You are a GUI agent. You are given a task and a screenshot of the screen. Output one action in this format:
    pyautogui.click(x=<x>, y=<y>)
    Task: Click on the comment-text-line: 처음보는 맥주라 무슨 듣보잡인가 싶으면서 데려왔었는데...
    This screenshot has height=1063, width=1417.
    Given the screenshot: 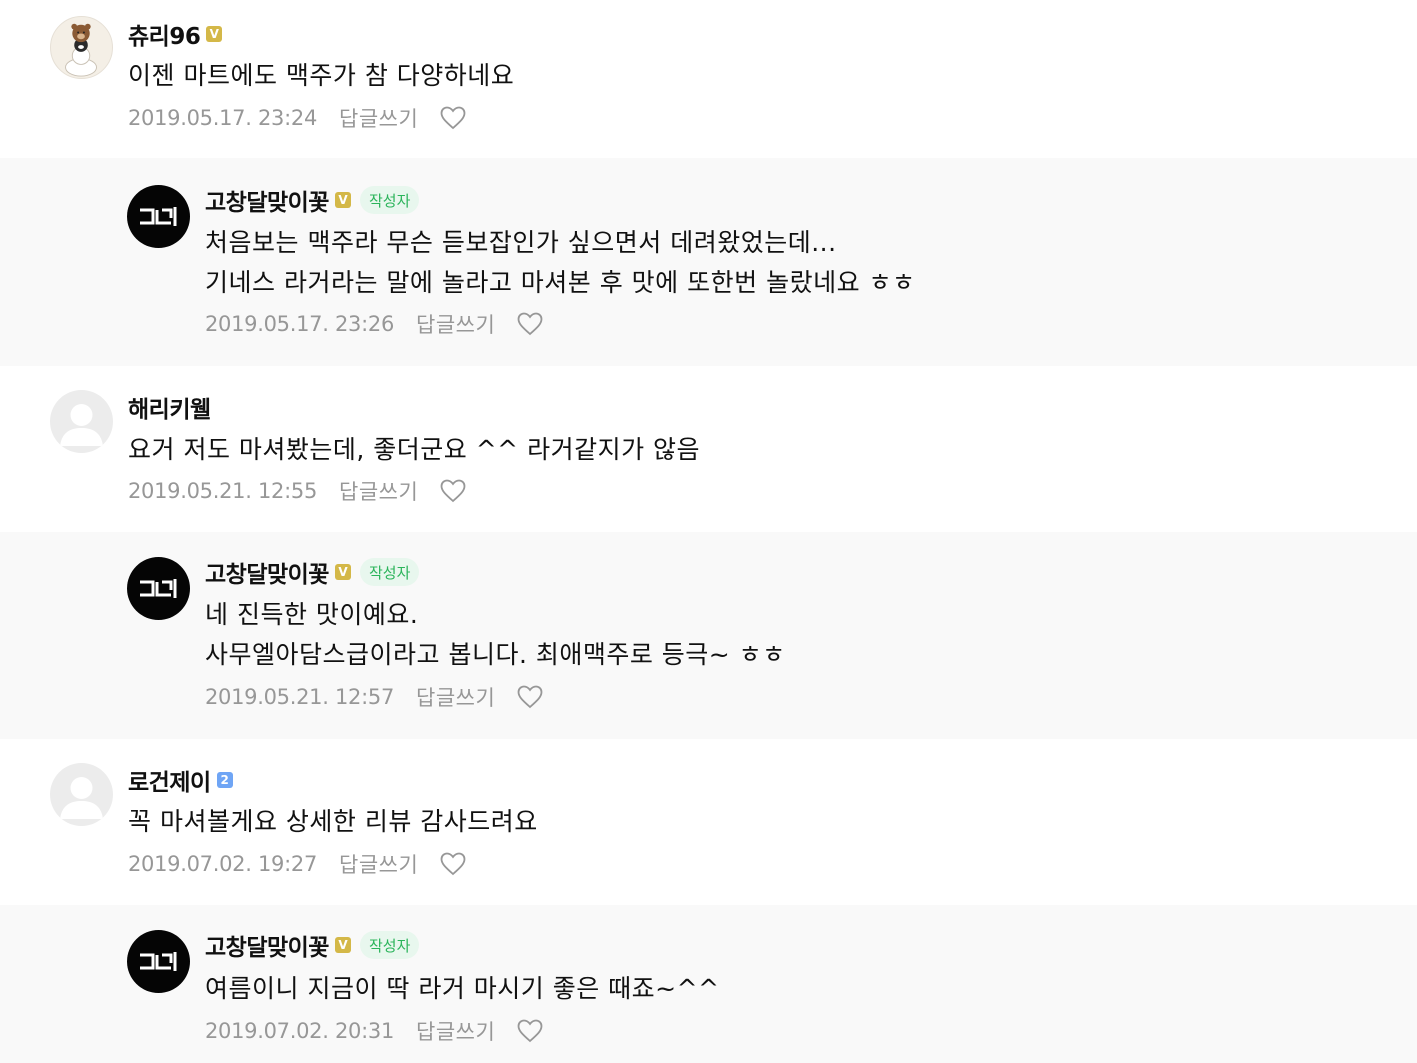 What is the action you would take?
    pyautogui.click(x=521, y=242)
    